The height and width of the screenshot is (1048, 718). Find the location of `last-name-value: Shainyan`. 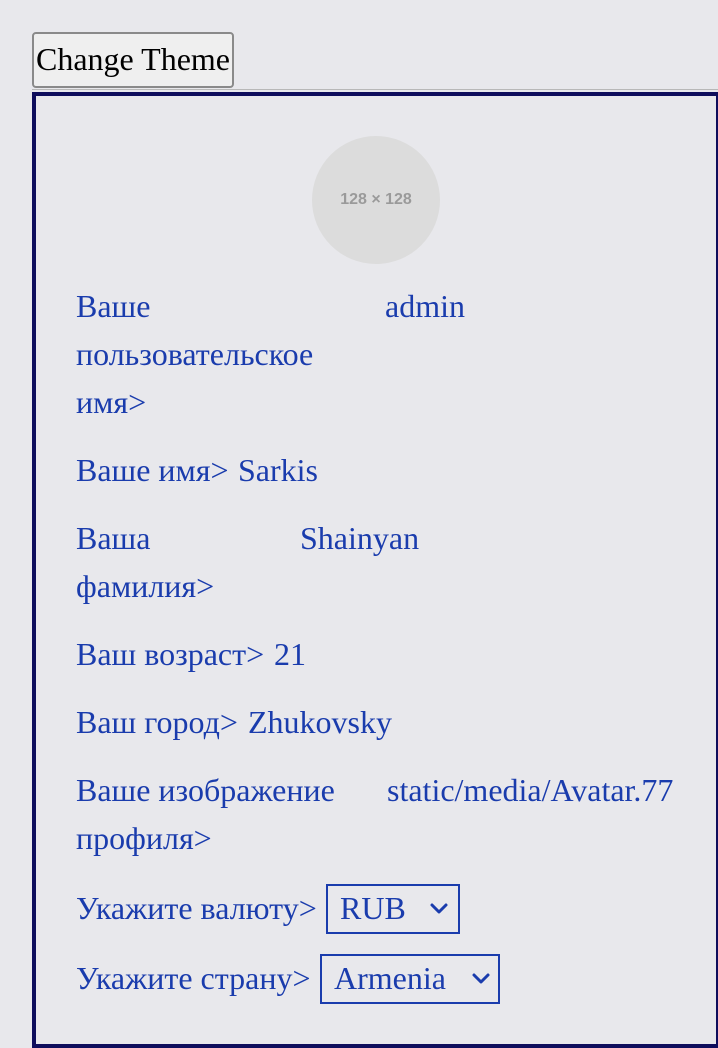

last-name-value: Shainyan is located at coordinates (360, 538).